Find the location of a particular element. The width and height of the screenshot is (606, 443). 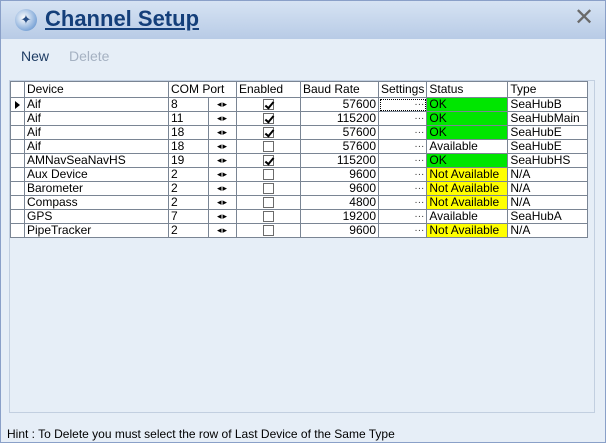

type-cell: SeaHubA is located at coordinates (548, 216).